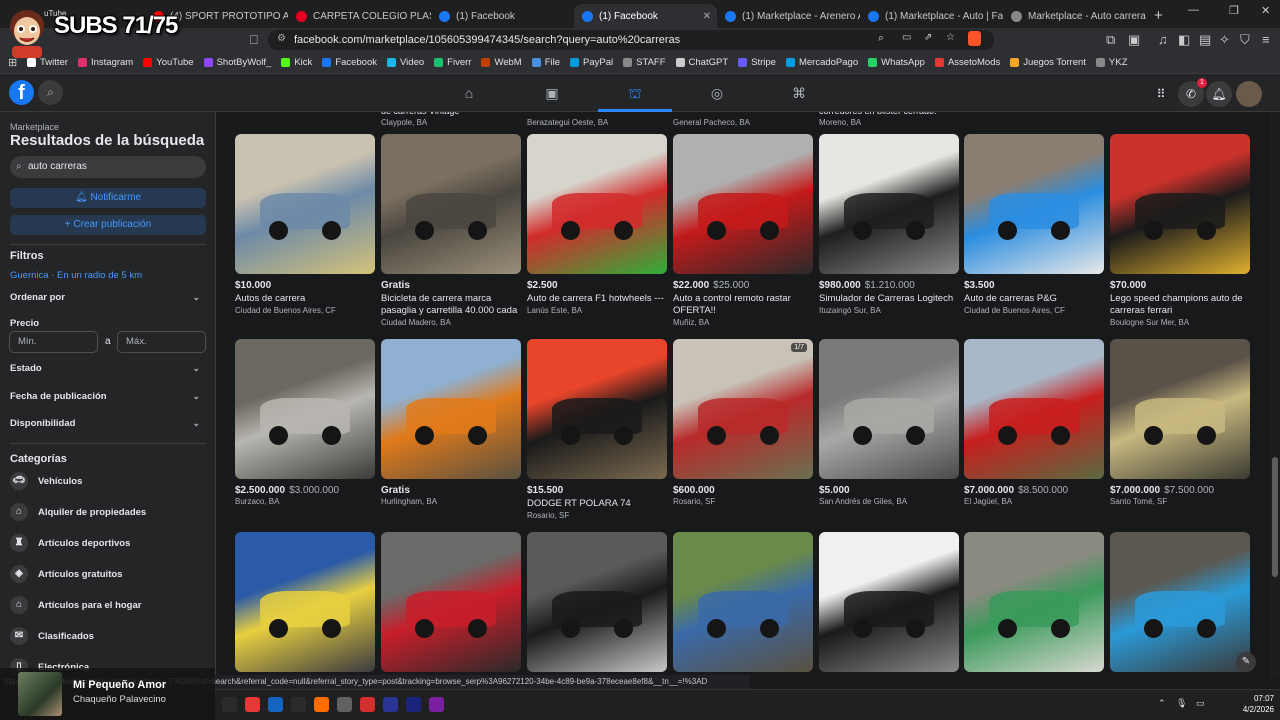  Describe the element at coordinates (896, 62) in the screenshot. I see `bookmark-item: WhatsApp` at that location.